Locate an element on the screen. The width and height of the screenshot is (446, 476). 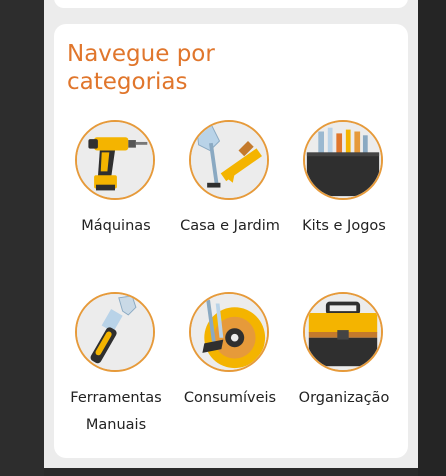
category-label: Kits e Jogos is located at coordinates (344, 226).